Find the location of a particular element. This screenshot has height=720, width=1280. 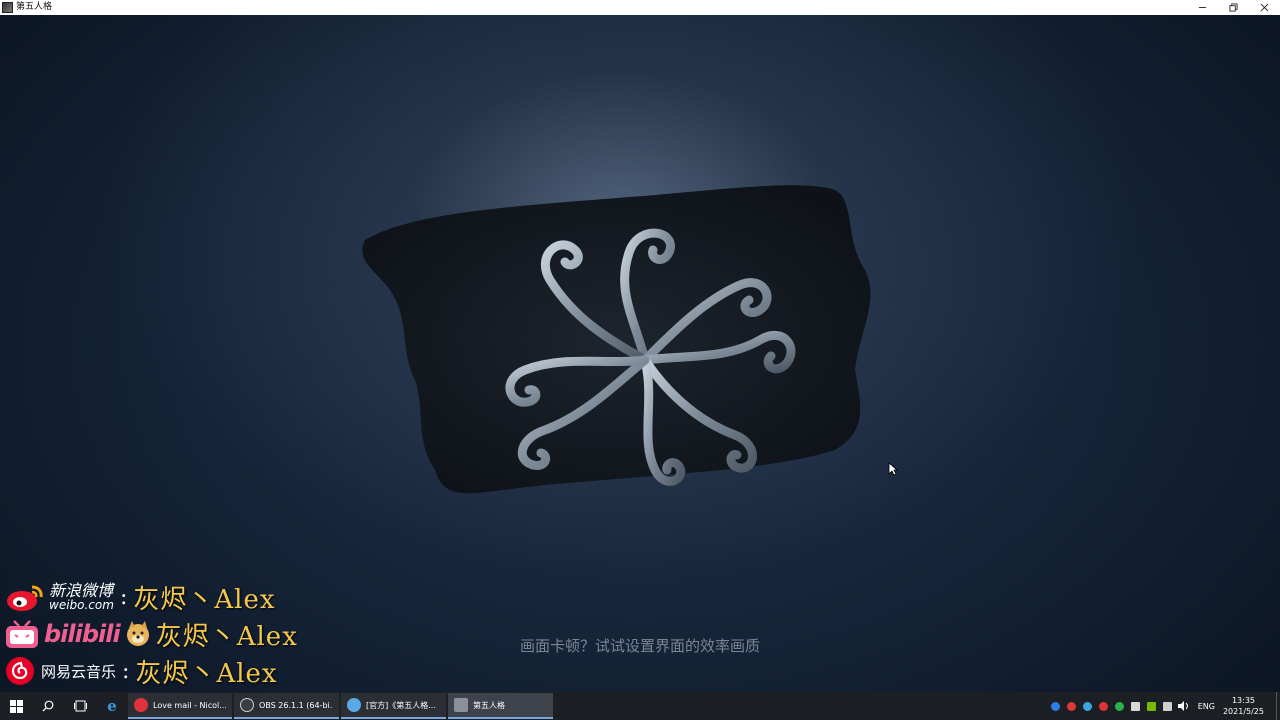

netease-overlay: 网易云音乐 : 灰烬丶Alex is located at coordinates (164, 671).